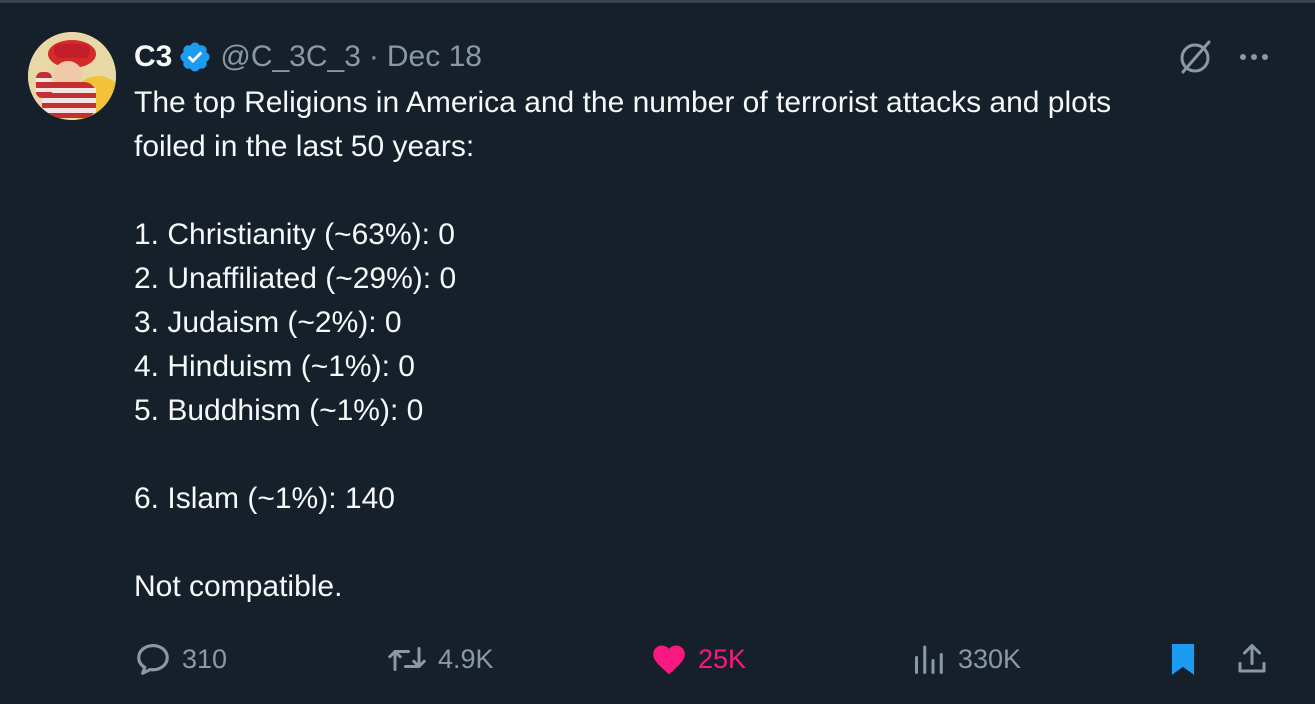 This screenshot has width=1315, height=704. What do you see at coordinates (294, 234) in the screenshot?
I see `list-item: 1. Christianity (~63%): 0` at bounding box center [294, 234].